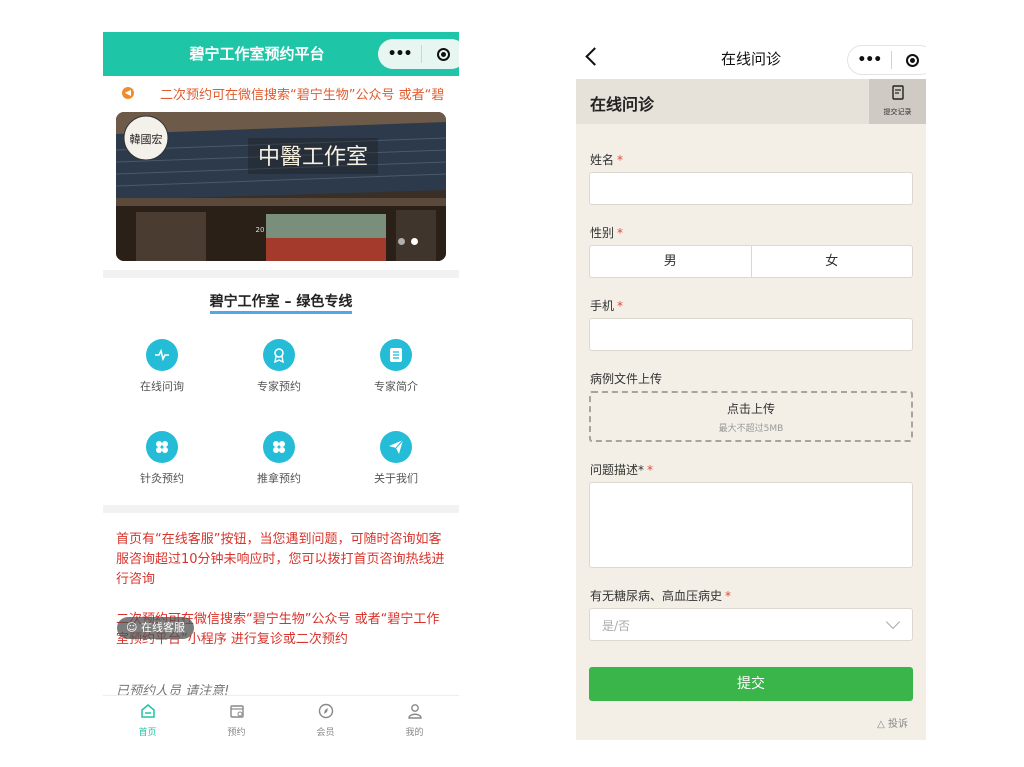 The height and width of the screenshot is (767, 1024). Describe the element at coordinates (892, 722) in the screenshot. I see `complain-link: △ 投诉` at that location.